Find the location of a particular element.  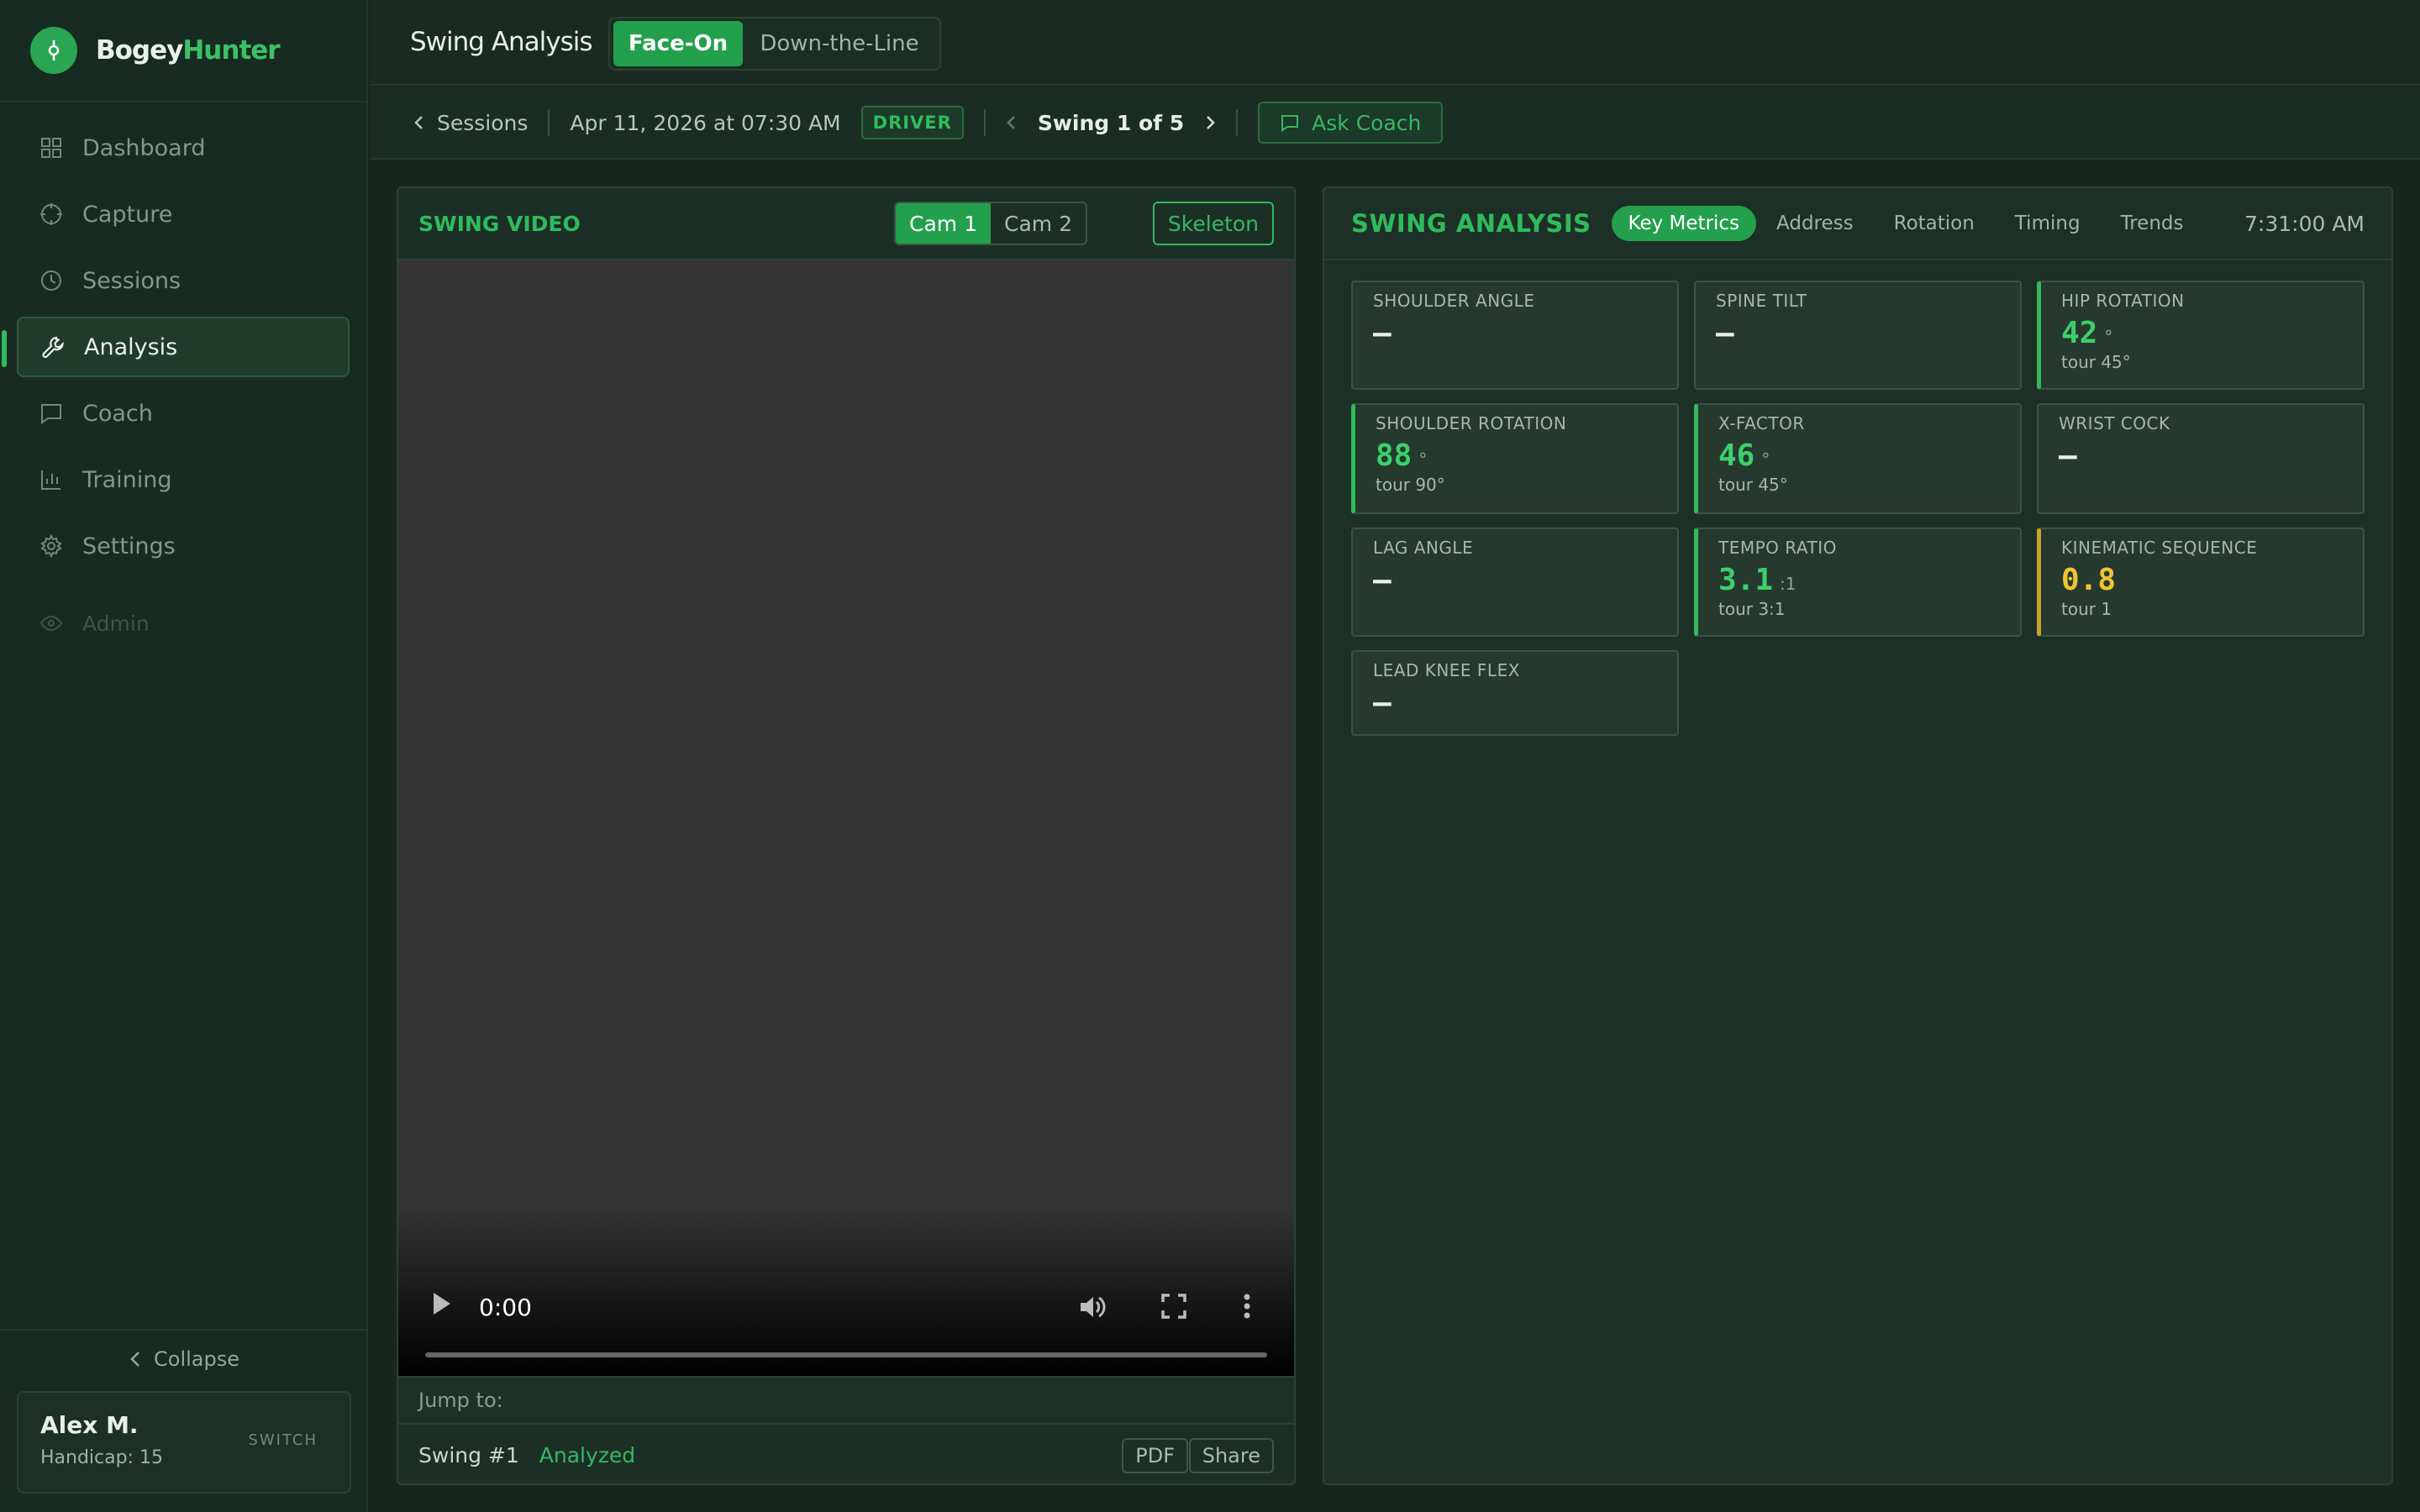

eye-icon is located at coordinates (51, 623).